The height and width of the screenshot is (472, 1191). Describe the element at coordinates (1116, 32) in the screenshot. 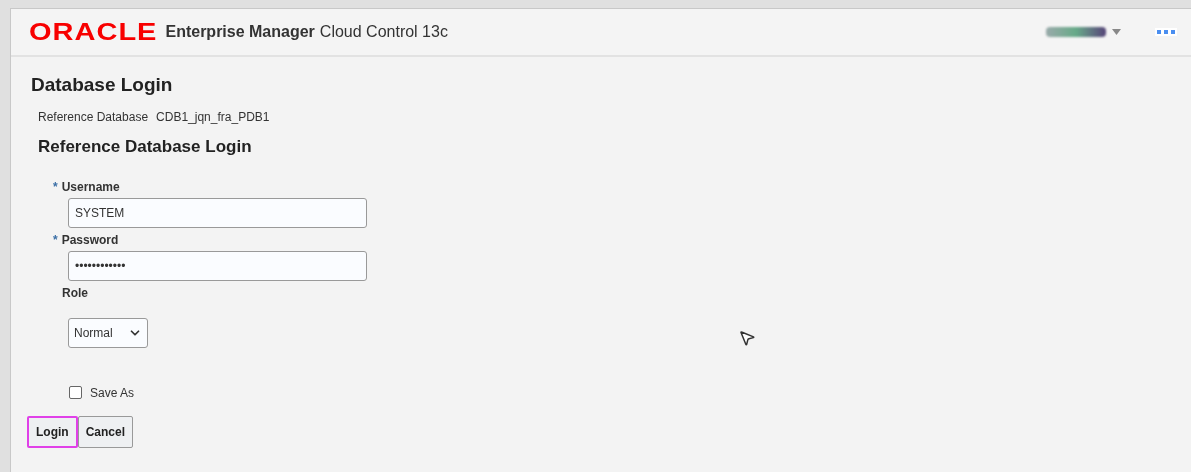

I see `caret-icon` at that location.